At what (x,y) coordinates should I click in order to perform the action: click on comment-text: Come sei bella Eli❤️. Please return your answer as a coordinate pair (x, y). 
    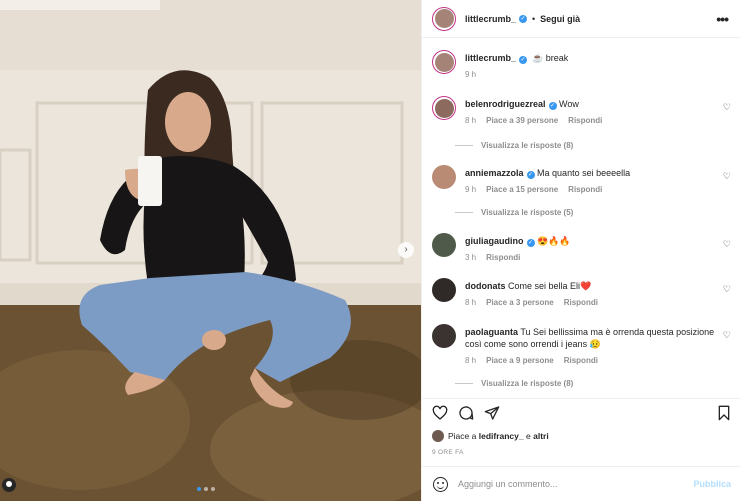
    Looking at the image, I should click on (550, 286).